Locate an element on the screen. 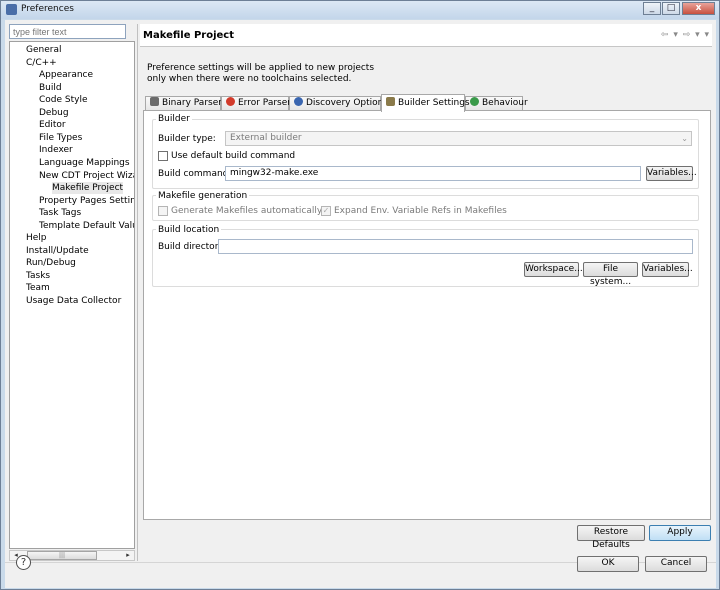  tree-item: Tasks is located at coordinates (38, 276).